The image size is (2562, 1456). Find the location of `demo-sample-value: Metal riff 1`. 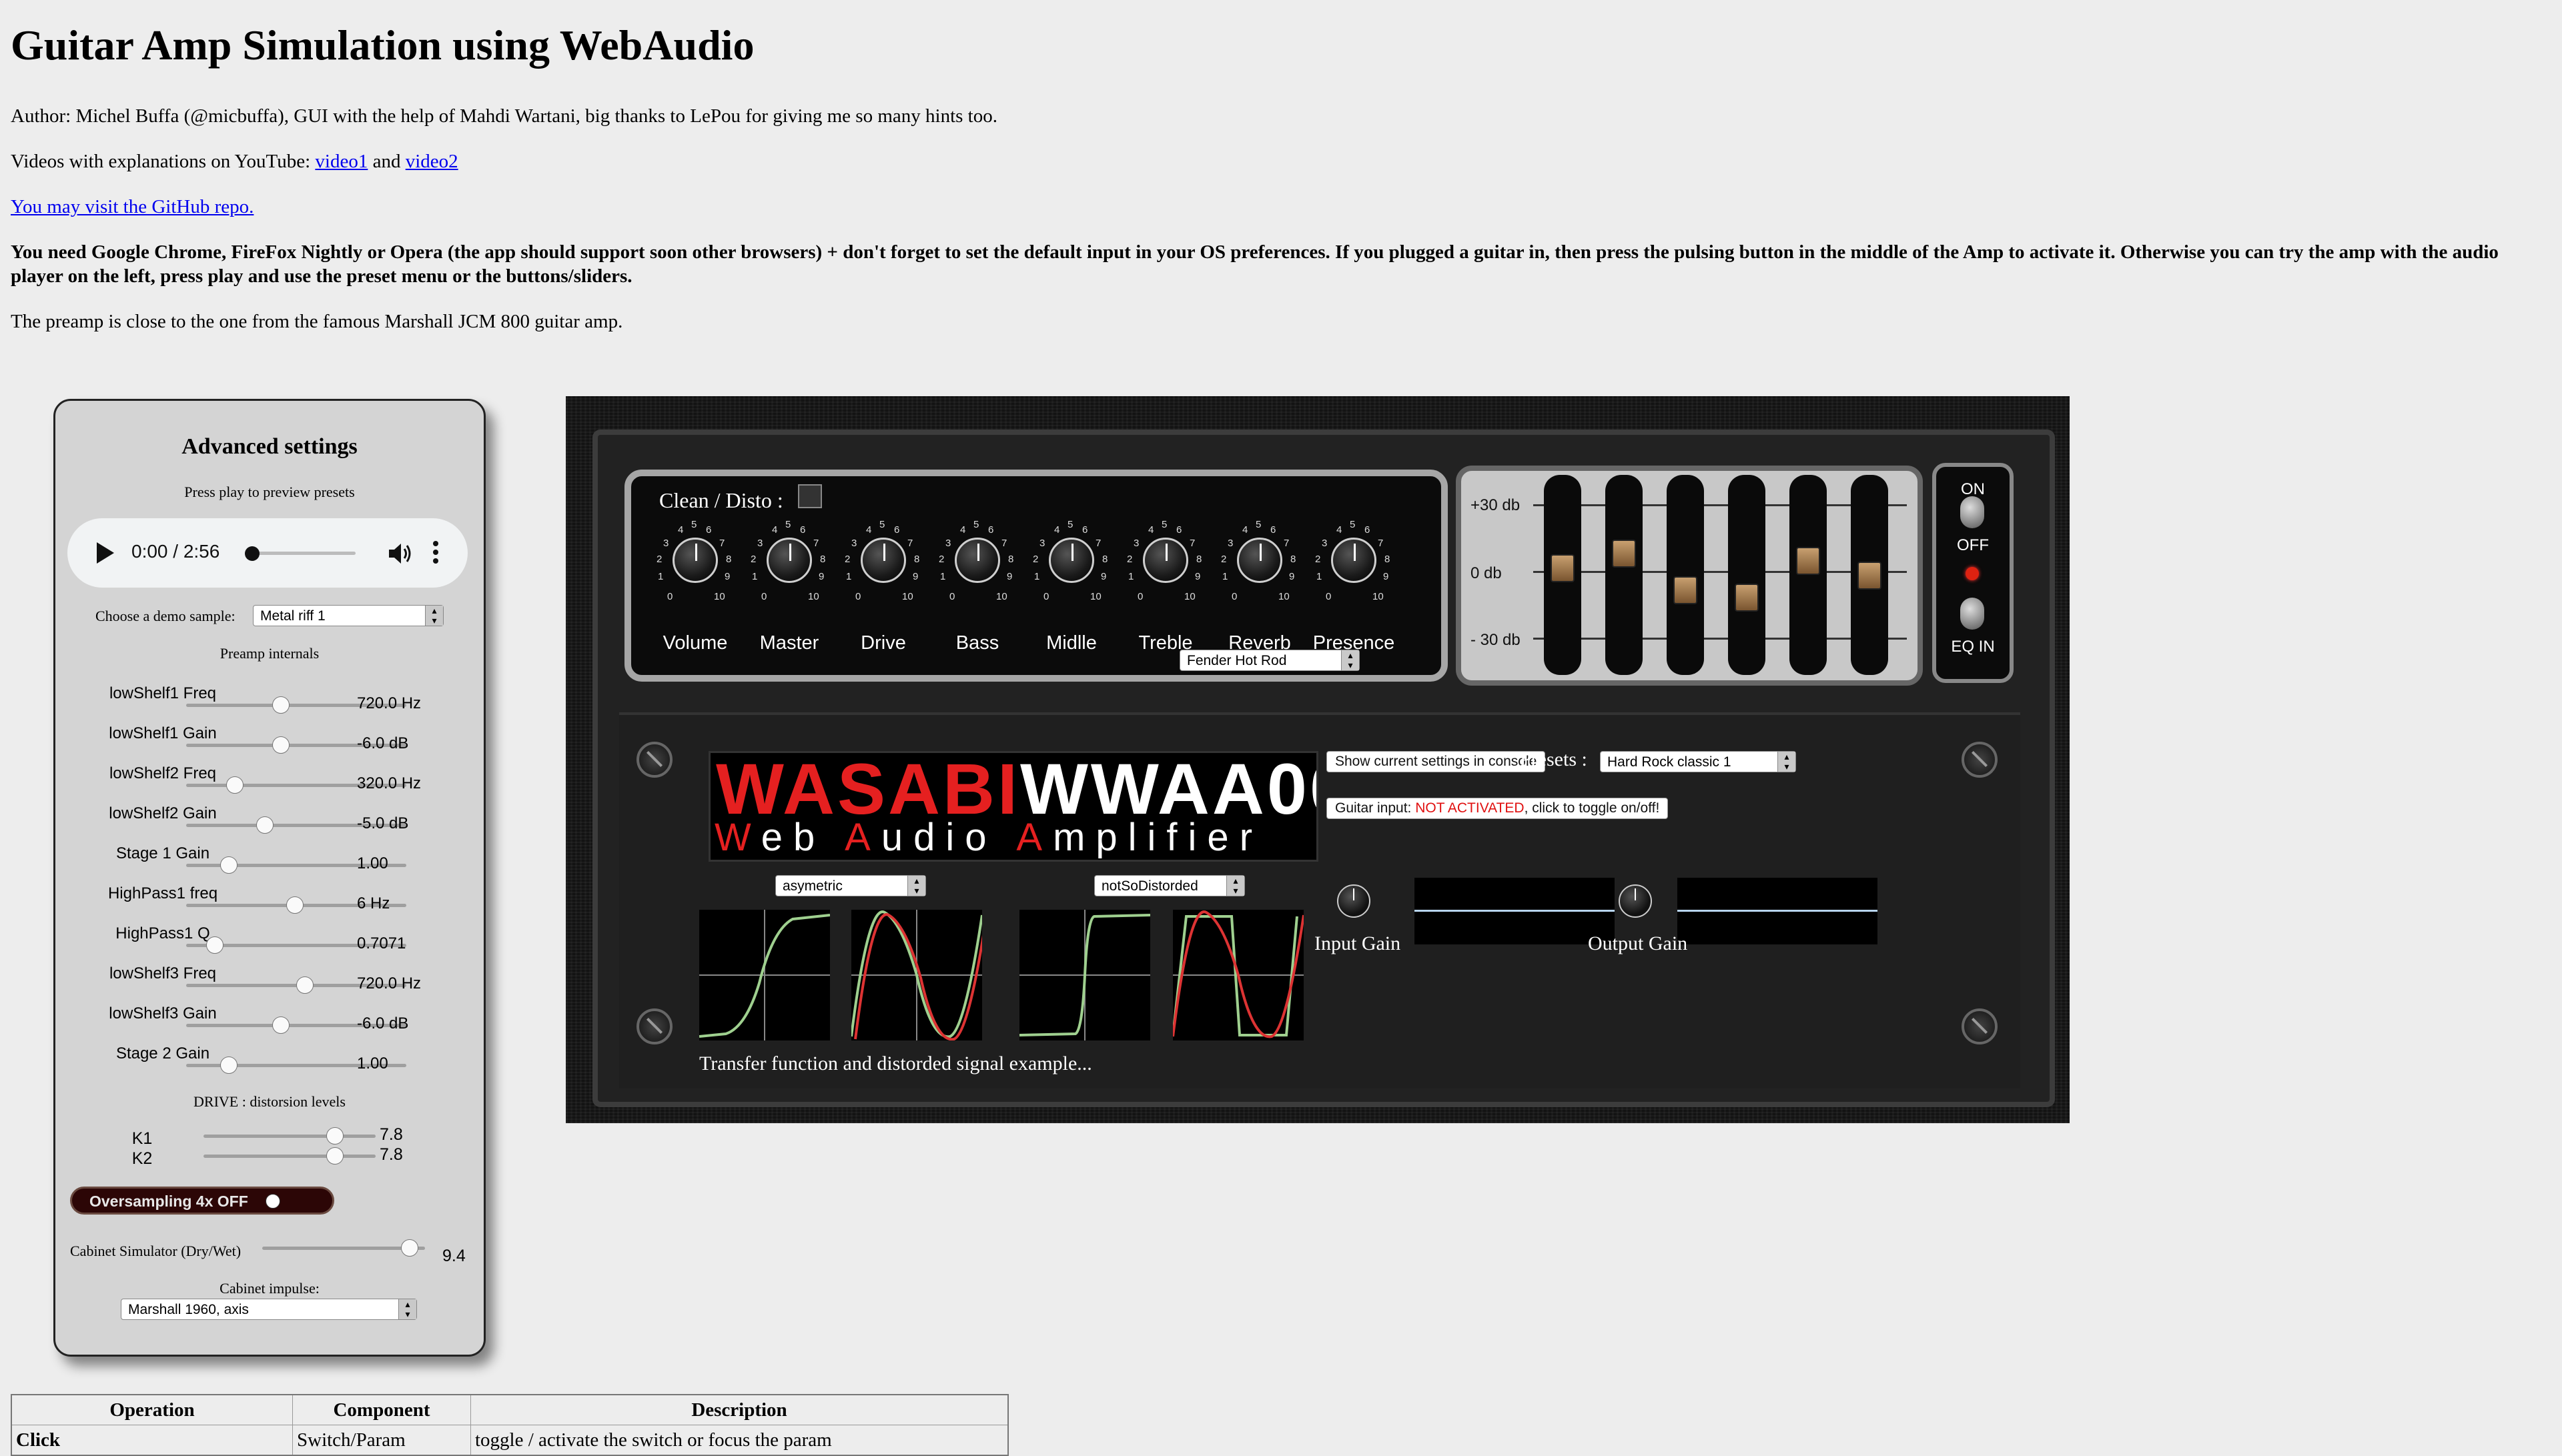

demo-sample-value: Metal riff 1 is located at coordinates (293, 616).